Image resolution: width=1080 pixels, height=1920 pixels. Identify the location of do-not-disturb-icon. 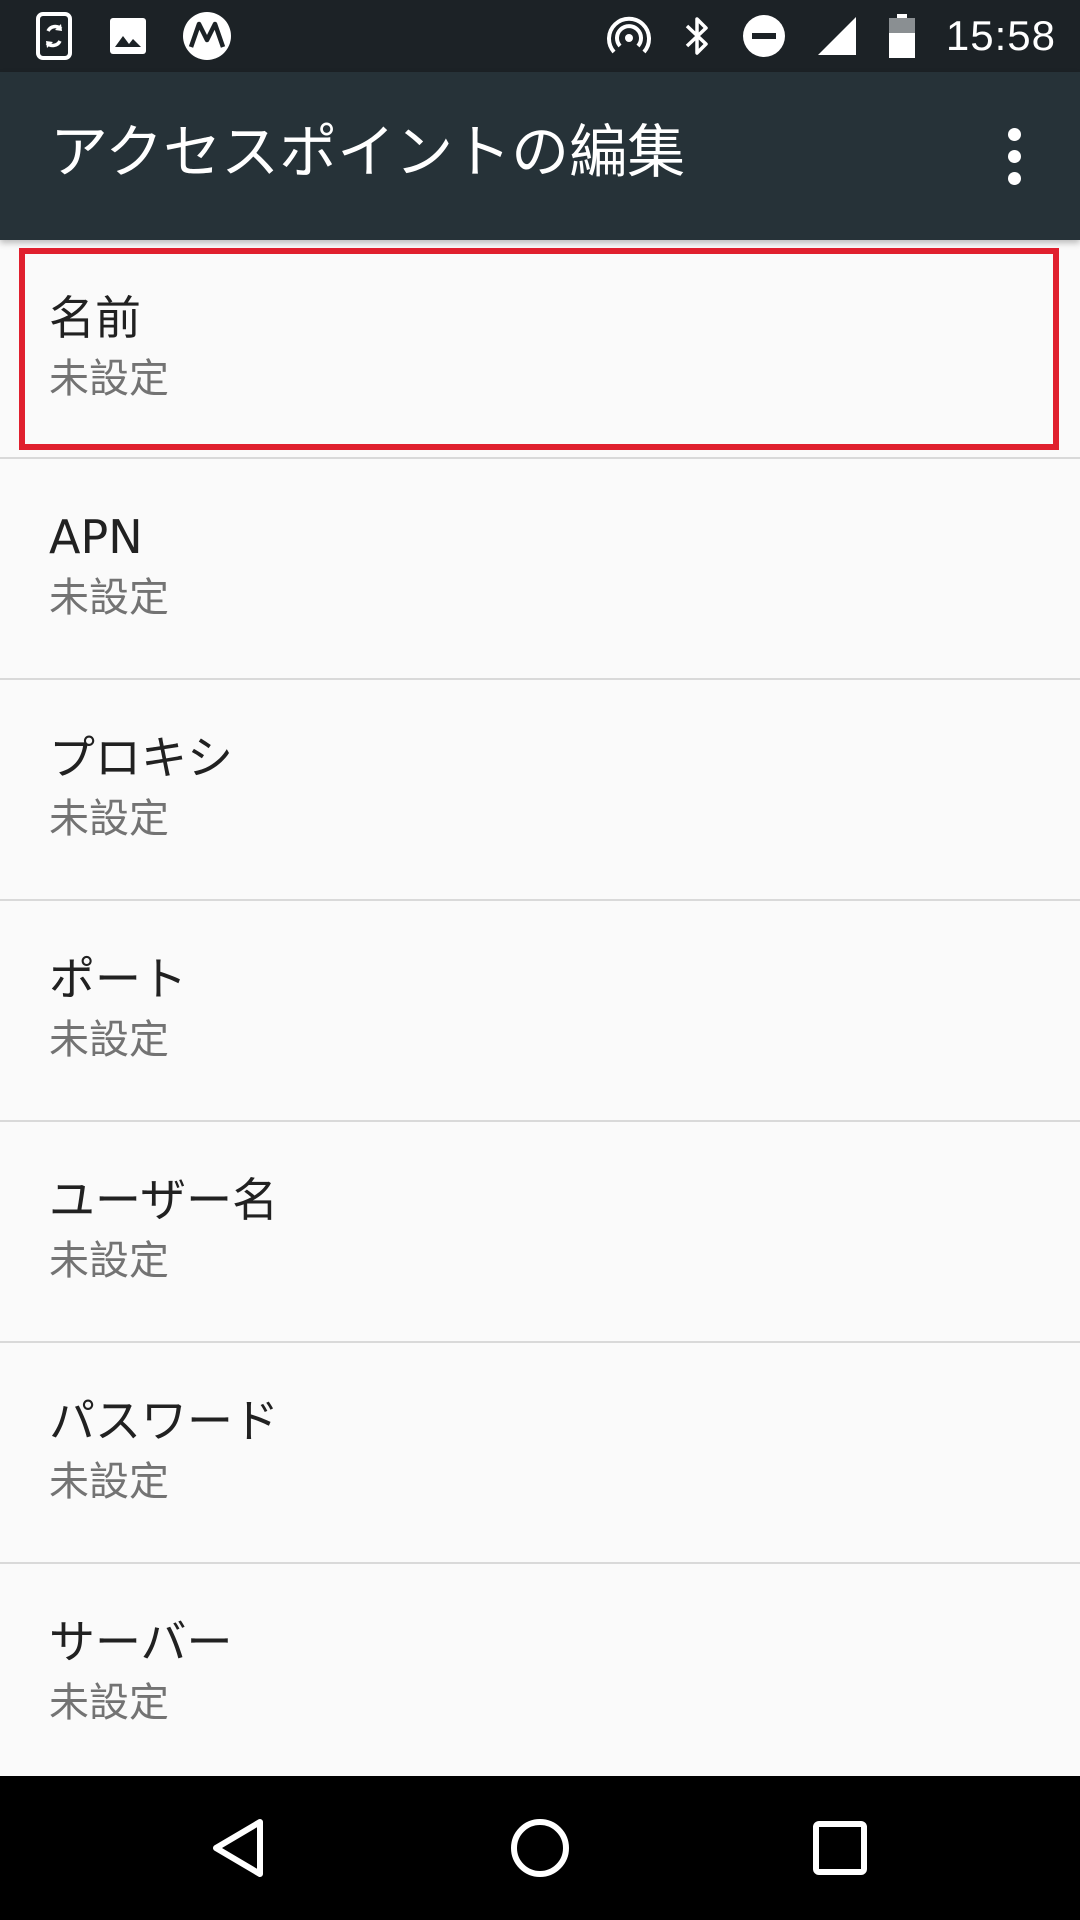
(763, 36).